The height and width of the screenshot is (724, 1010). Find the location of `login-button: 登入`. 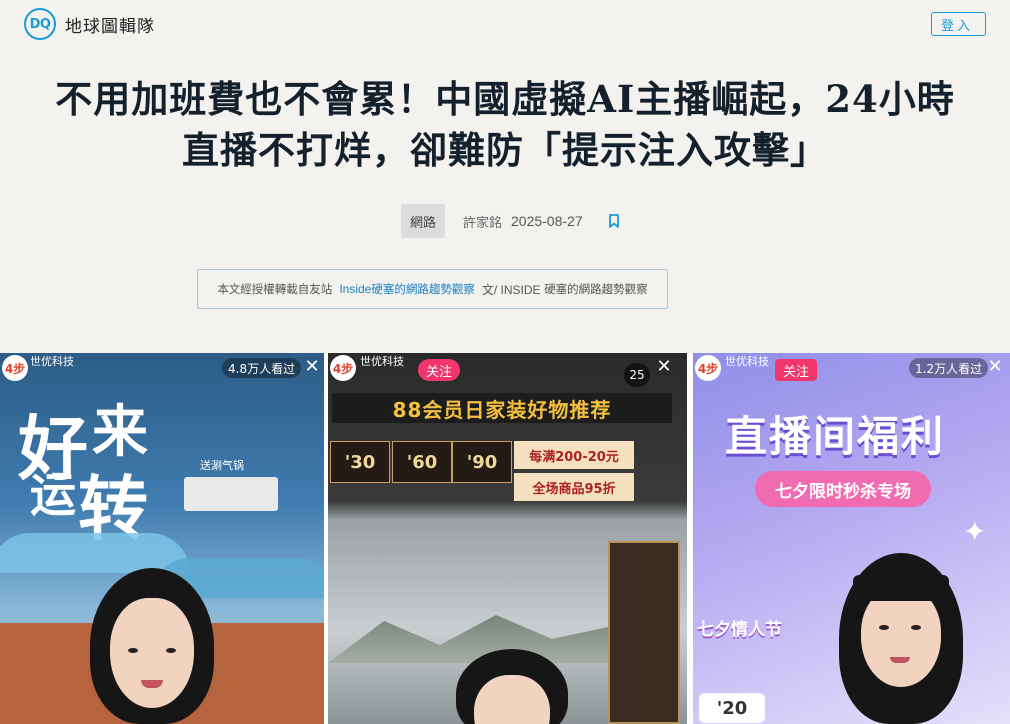

login-button: 登入 is located at coordinates (958, 24).